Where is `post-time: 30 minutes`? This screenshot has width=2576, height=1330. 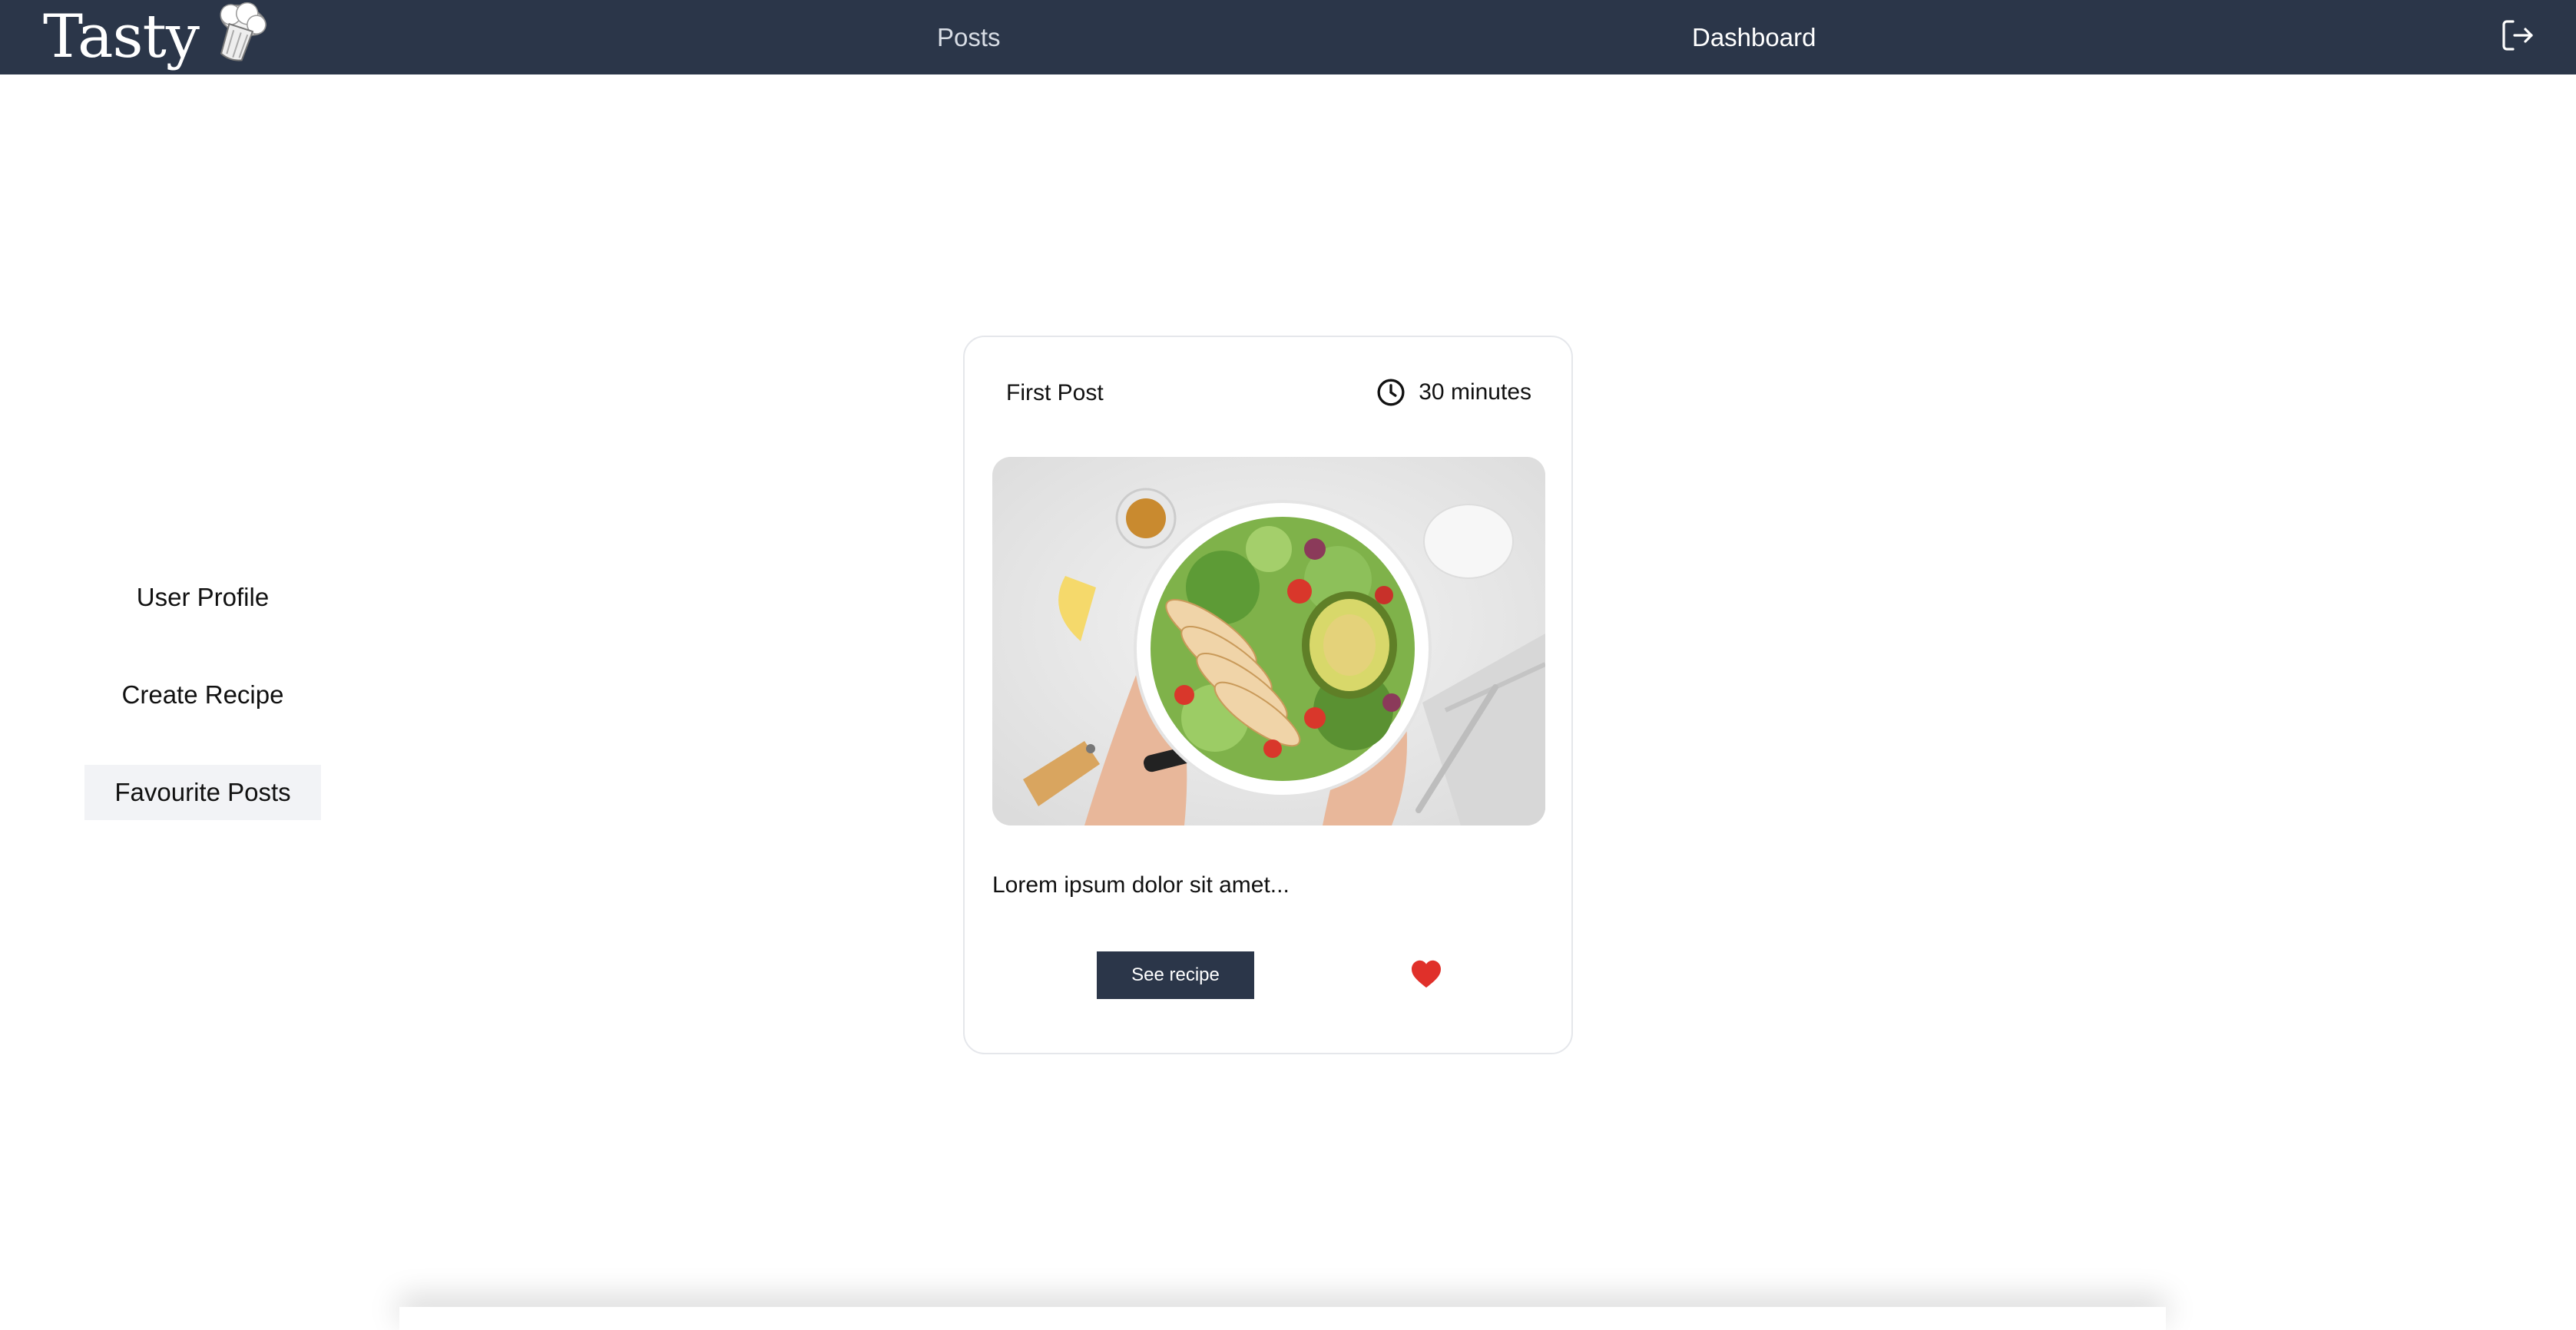 post-time: 30 minutes is located at coordinates (1453, 392).